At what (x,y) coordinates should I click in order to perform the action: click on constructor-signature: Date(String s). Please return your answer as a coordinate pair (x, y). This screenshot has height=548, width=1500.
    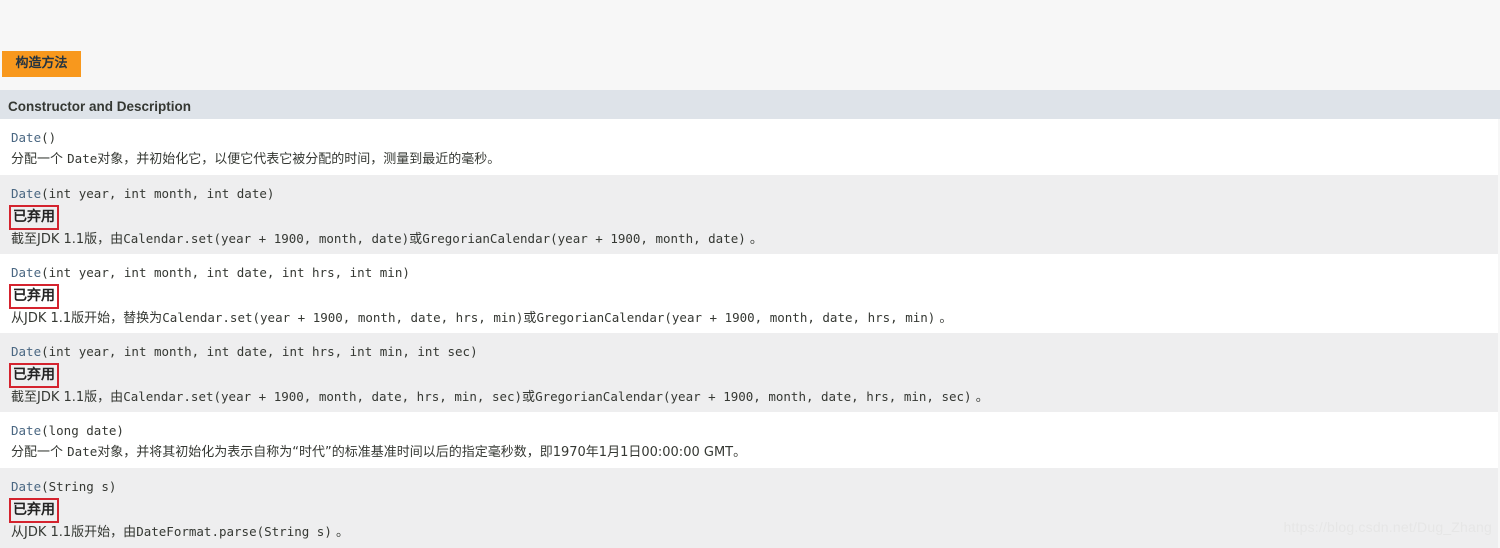
    Looking at the image, I should click on (754, 487).